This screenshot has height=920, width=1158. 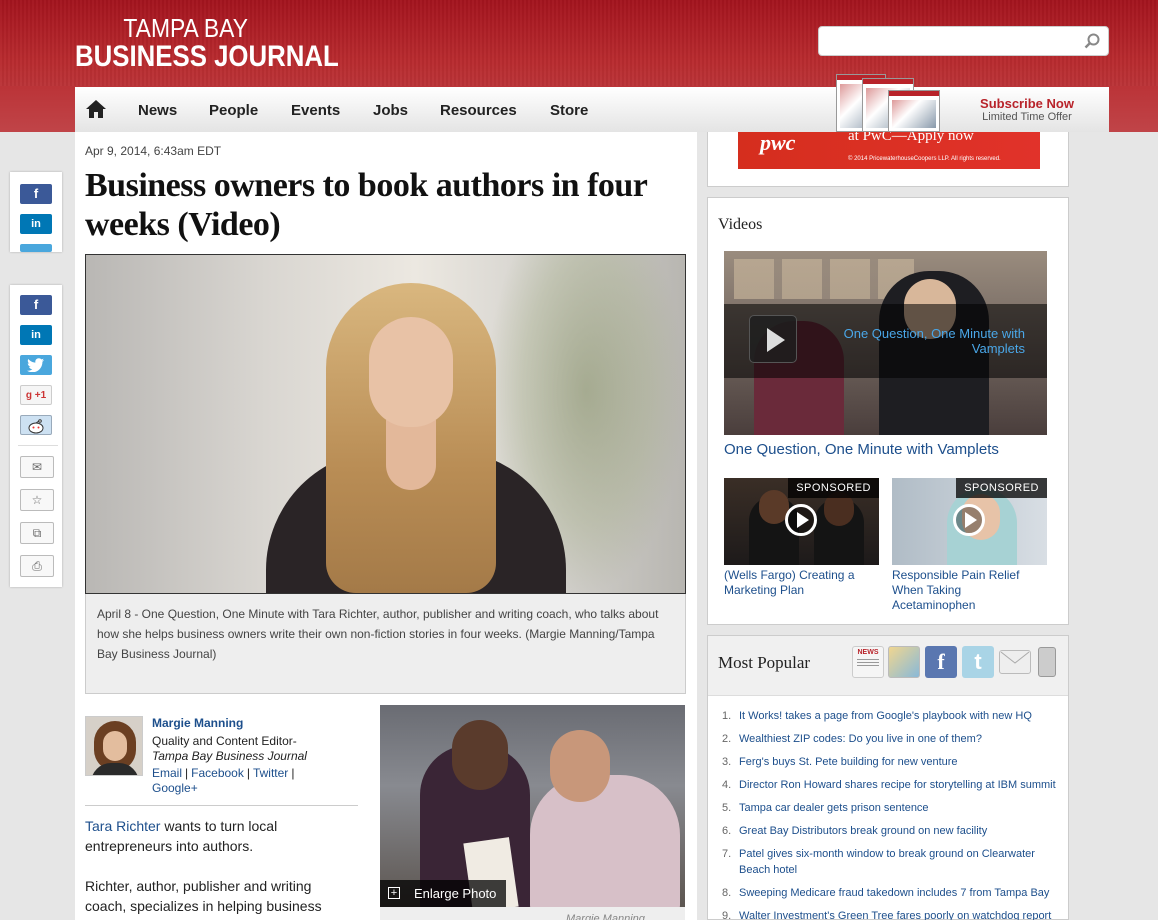 I want to click on magazine-cover-image, so click(x=914, y=111).